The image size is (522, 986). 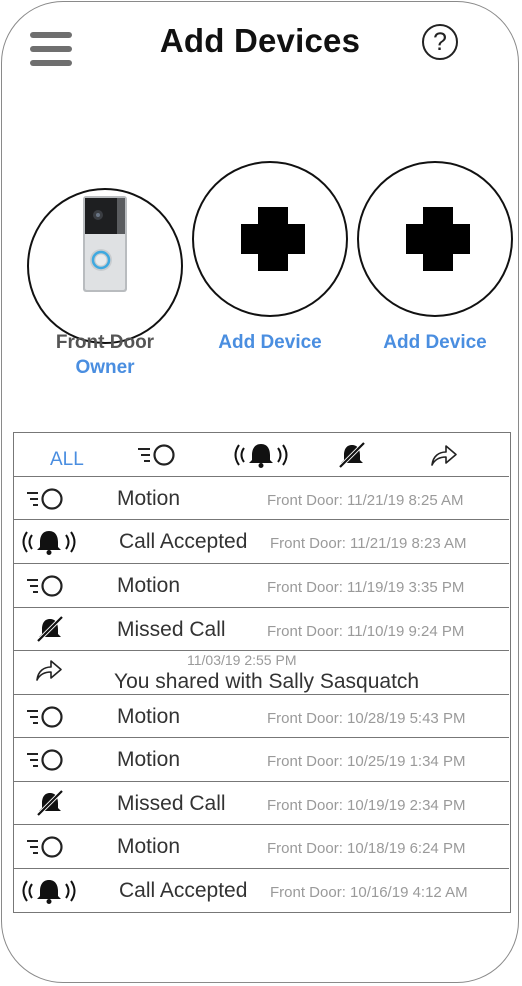 What do you see at coordinates (105, 244) in the screenshot?
I see `doorbell-image` at bounding box center [105, 244].